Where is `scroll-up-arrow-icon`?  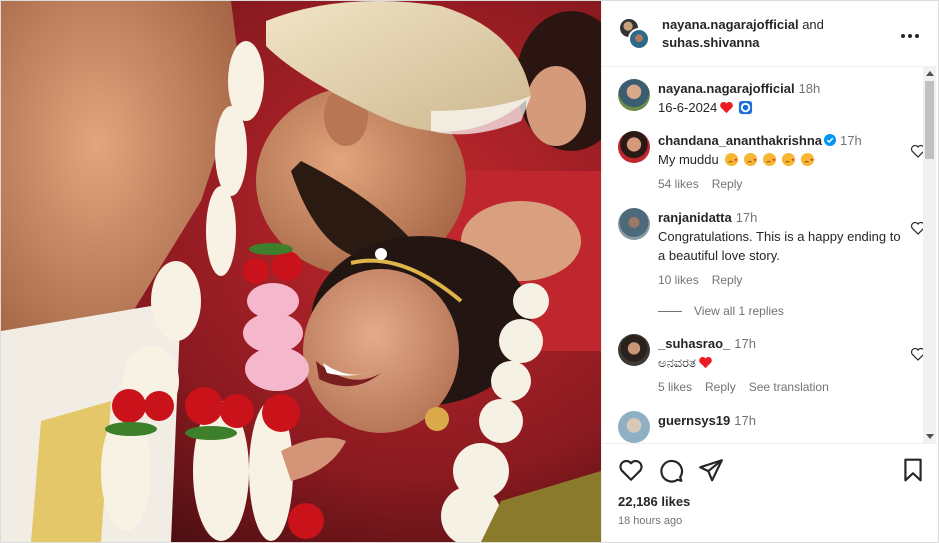 scroll-up-arrow-icon is located at coordinates (930, 73).